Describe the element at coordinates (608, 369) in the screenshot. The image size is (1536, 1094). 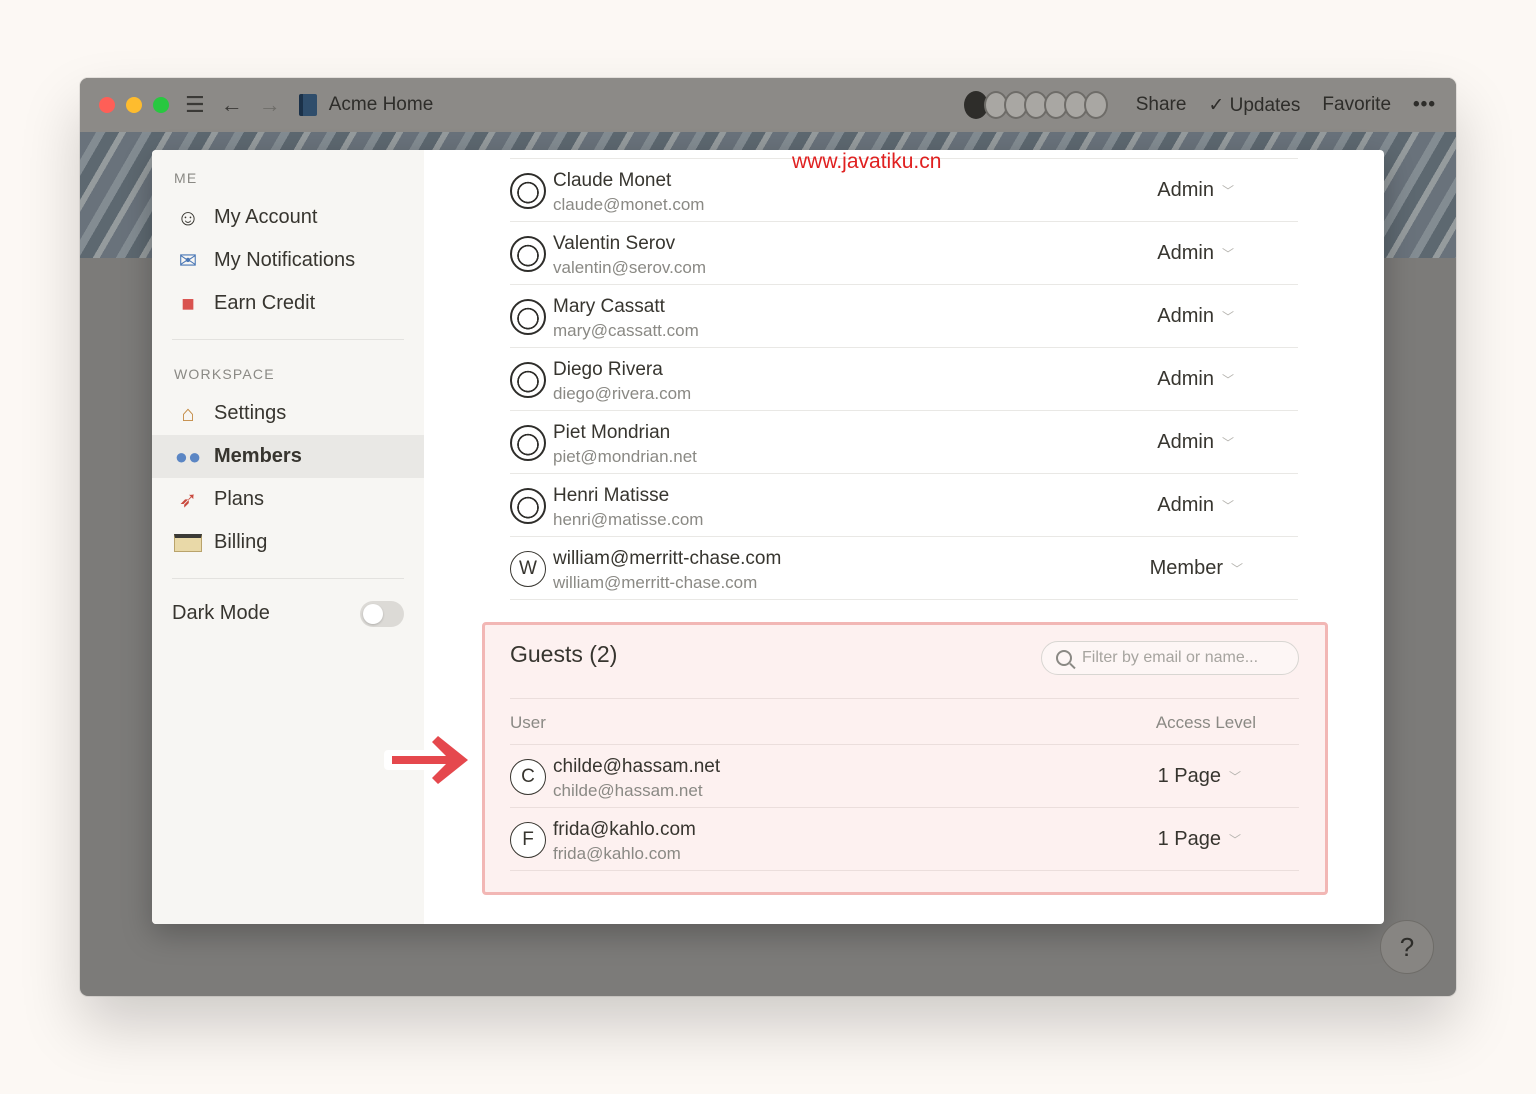
I see `member-name: Diego Rivera` at that location.